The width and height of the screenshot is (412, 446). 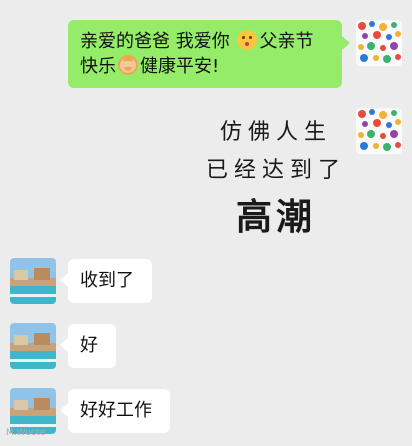 I want to click on message-bubble-incoming: 好好工作, so click(x=119, y=411).